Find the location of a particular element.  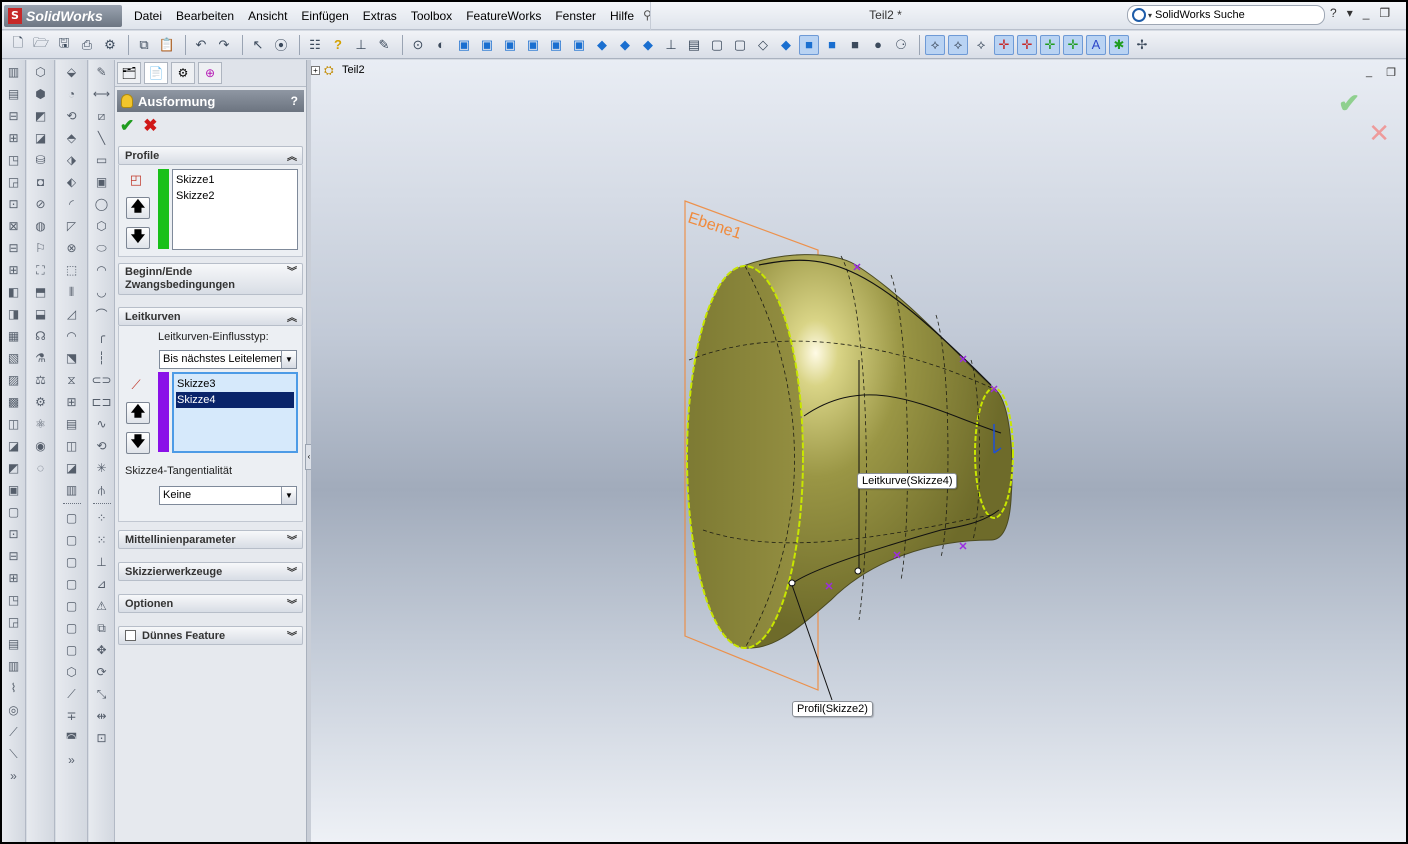

redo-icon: ↷ is located at coordinates (224, 45).